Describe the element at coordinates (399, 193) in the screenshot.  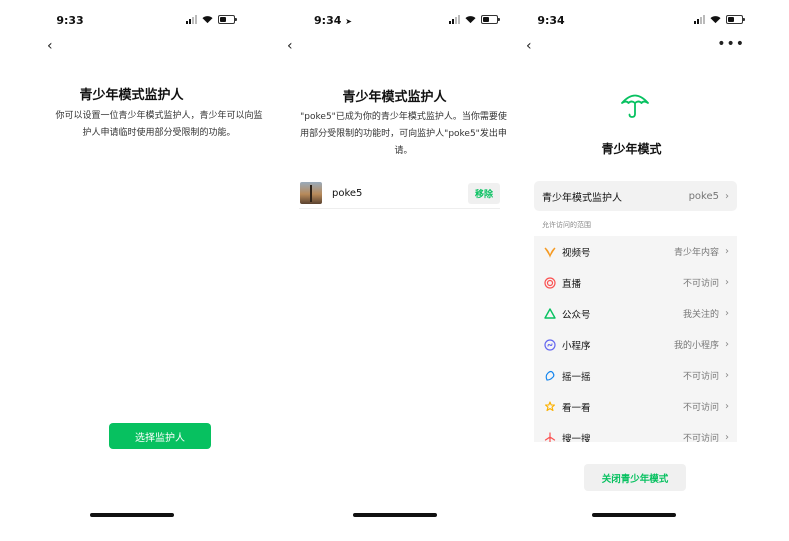
I see `guardian-row: poke5 移除` at that location.